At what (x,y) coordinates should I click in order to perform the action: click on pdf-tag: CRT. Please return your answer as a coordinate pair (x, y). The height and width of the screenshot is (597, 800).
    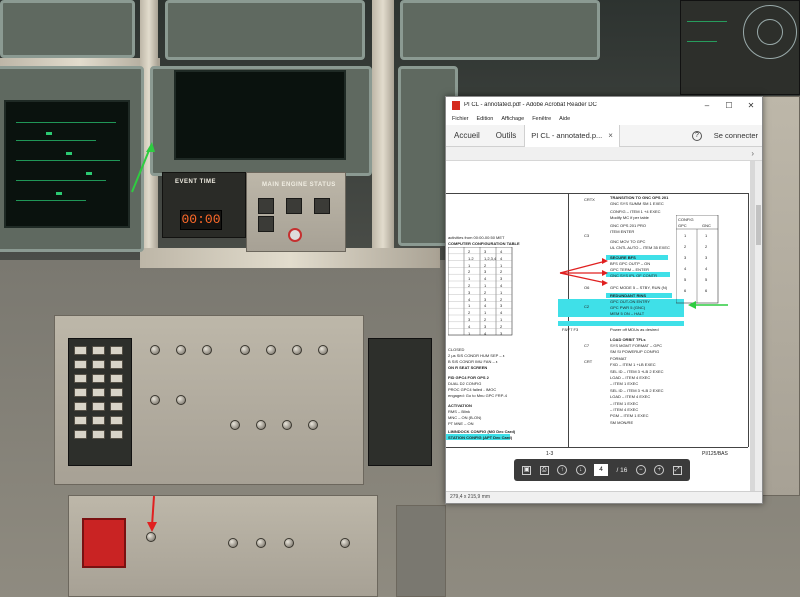
    Looking at the image, I should click on (588, 361).